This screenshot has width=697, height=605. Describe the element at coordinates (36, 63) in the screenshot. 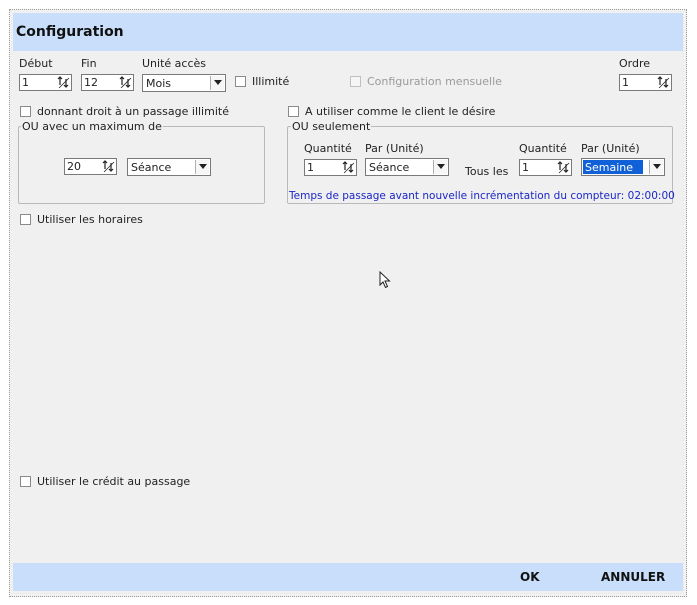

I see `debut-label: Début` at that location.